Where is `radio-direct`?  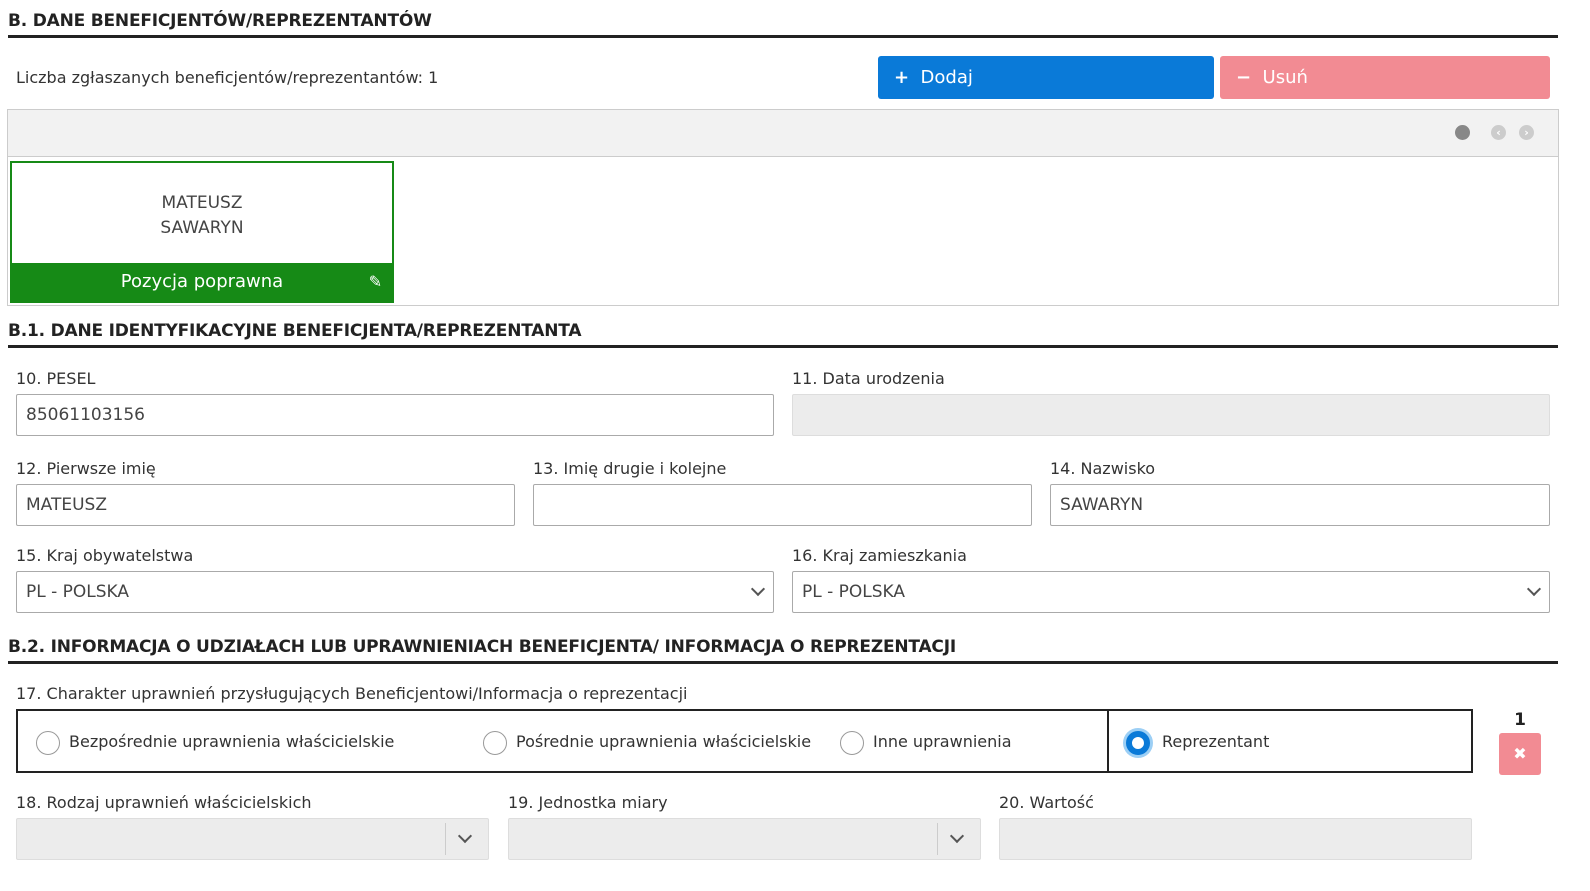 radio-direct is located at coordinates (48, 743).